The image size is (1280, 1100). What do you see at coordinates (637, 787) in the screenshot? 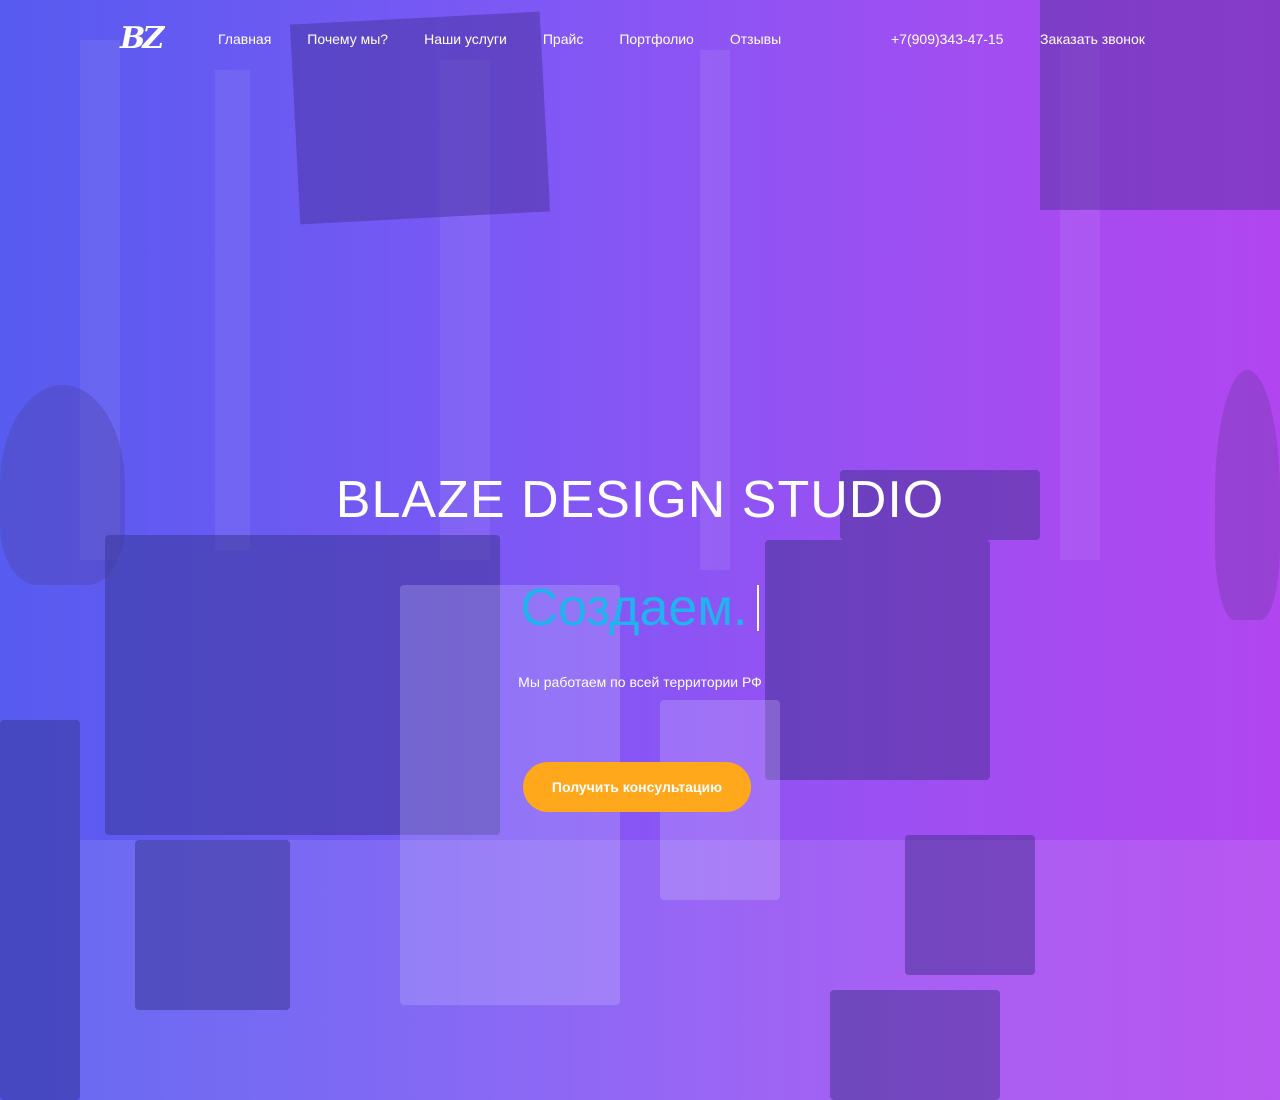
I see `consultation-button: Получить консультацию` at bounding box center [637, 787].